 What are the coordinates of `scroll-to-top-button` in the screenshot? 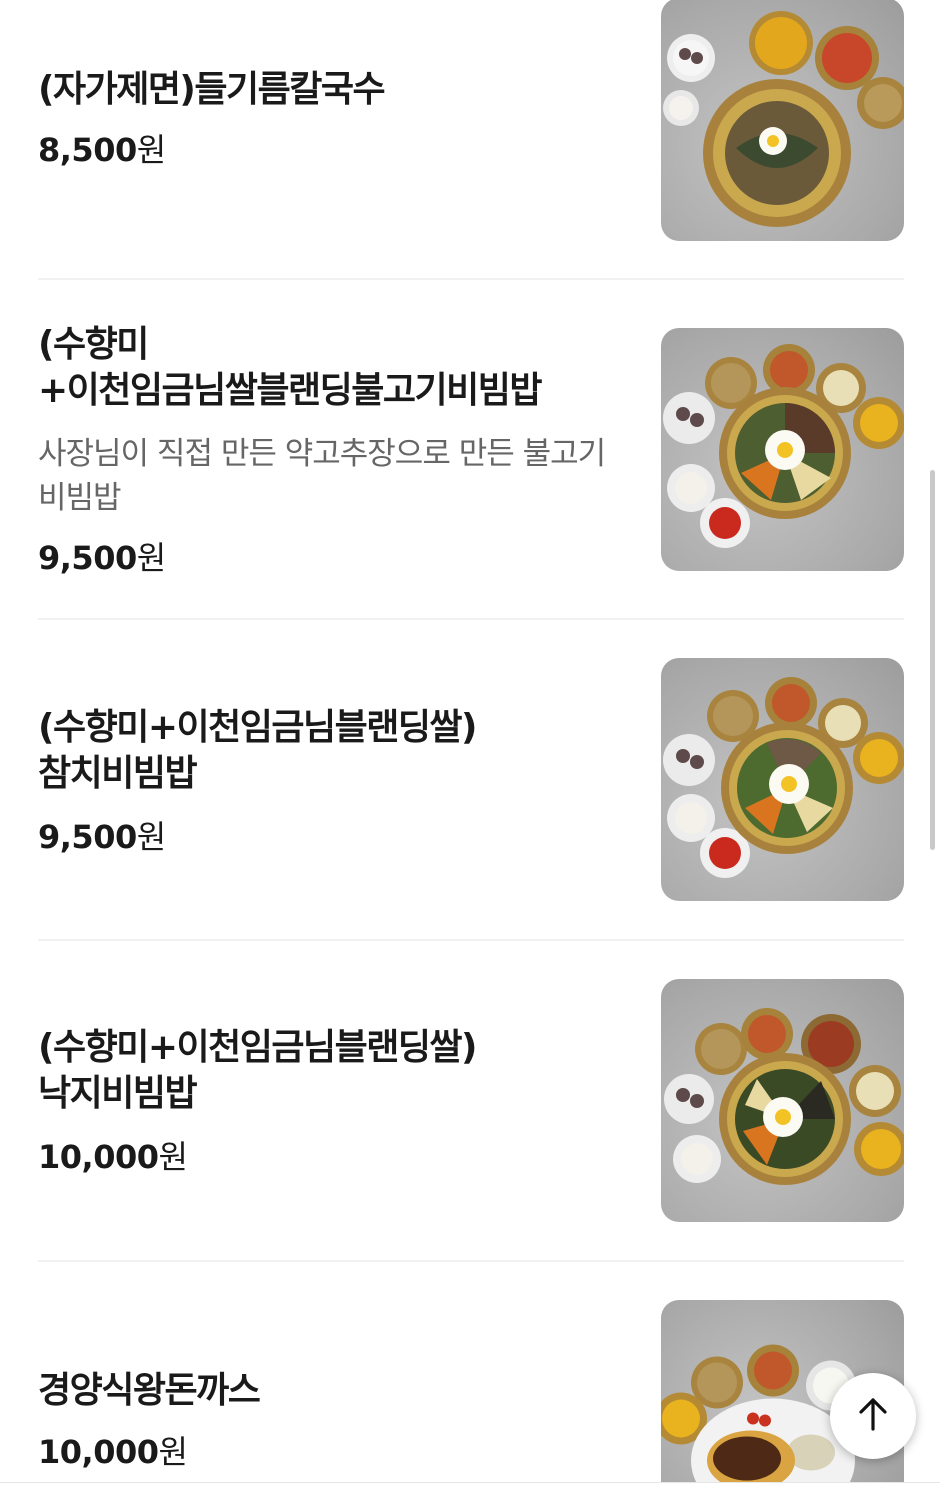 It's located at (873, 1416).